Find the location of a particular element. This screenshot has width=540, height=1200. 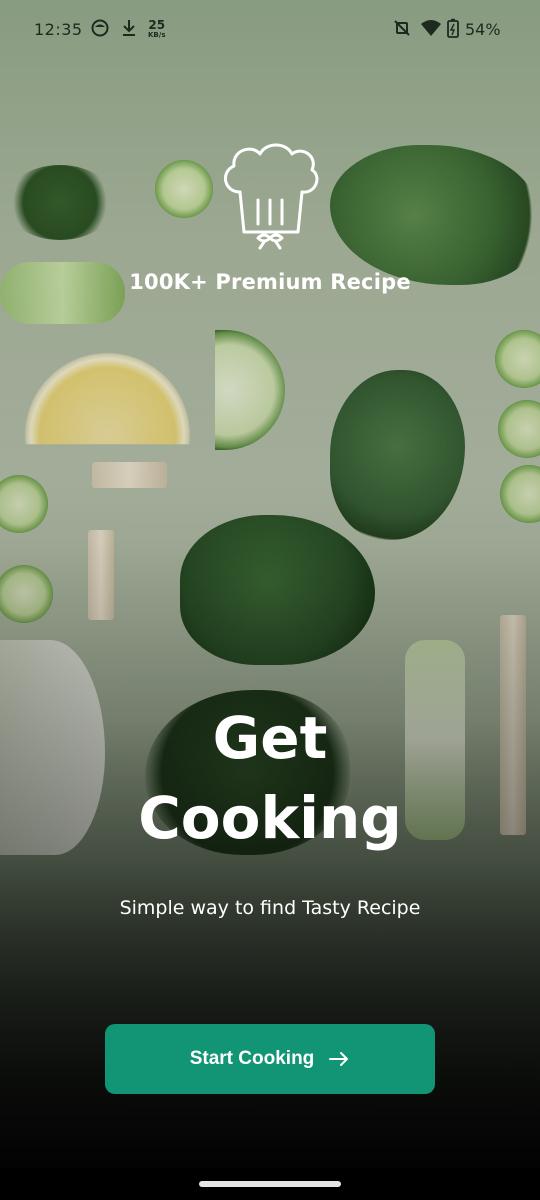

arrow-right-icon is located at coordinates (339, 1059).